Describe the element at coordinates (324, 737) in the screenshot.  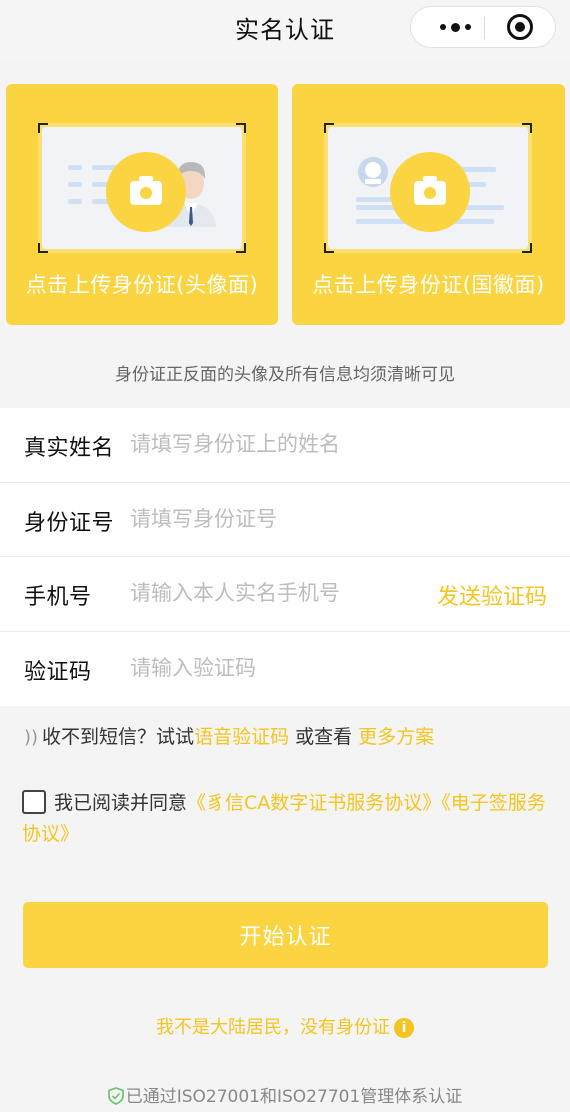
I see `sms-help-middle: 或查看` at that location.